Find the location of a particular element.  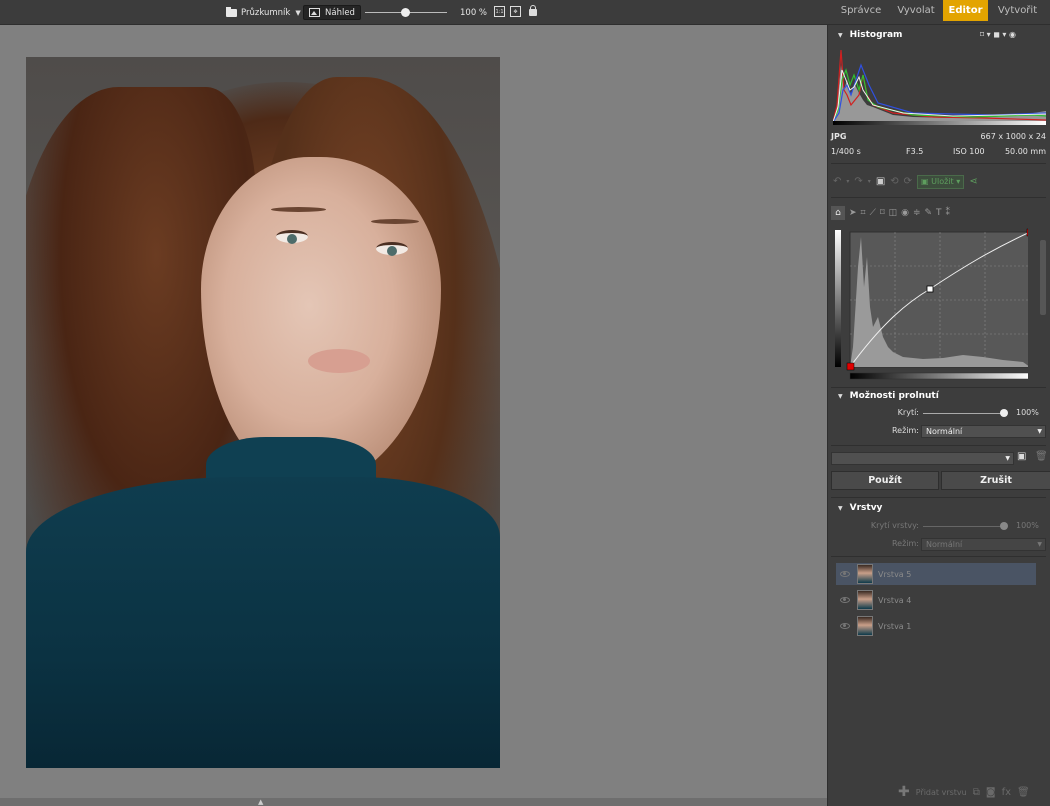

histogram-options: ⌑ ▾ ◼ ▾ ◉ is located at coordinates (998, 34).